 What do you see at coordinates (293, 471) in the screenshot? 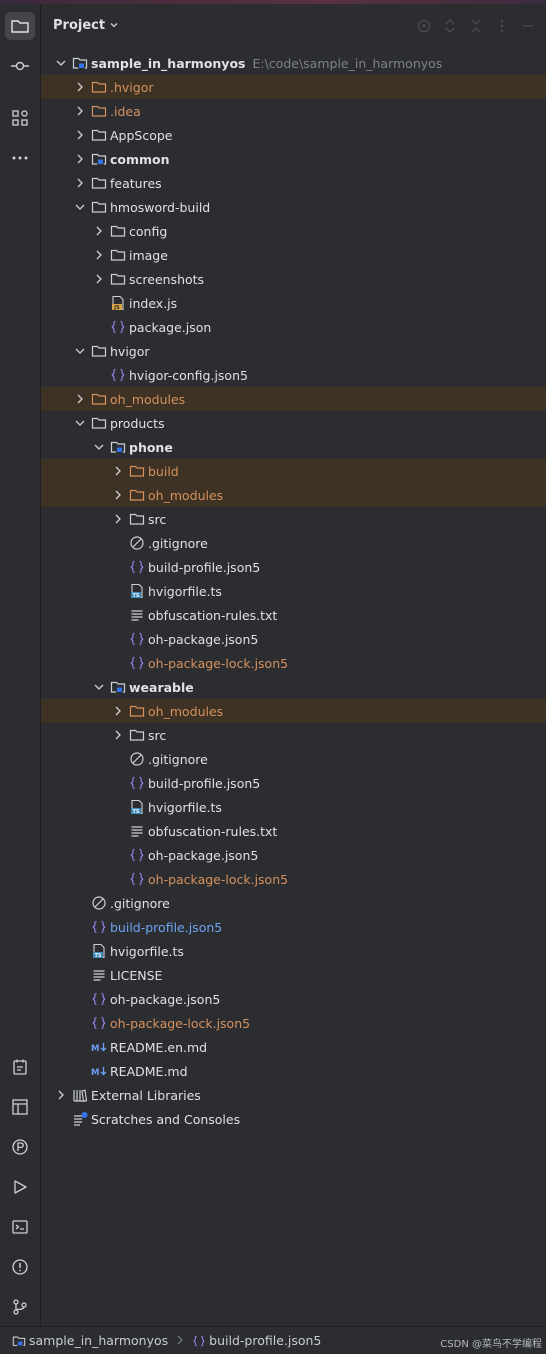
I see `tree-row: build` at bounding box center [293, 471].